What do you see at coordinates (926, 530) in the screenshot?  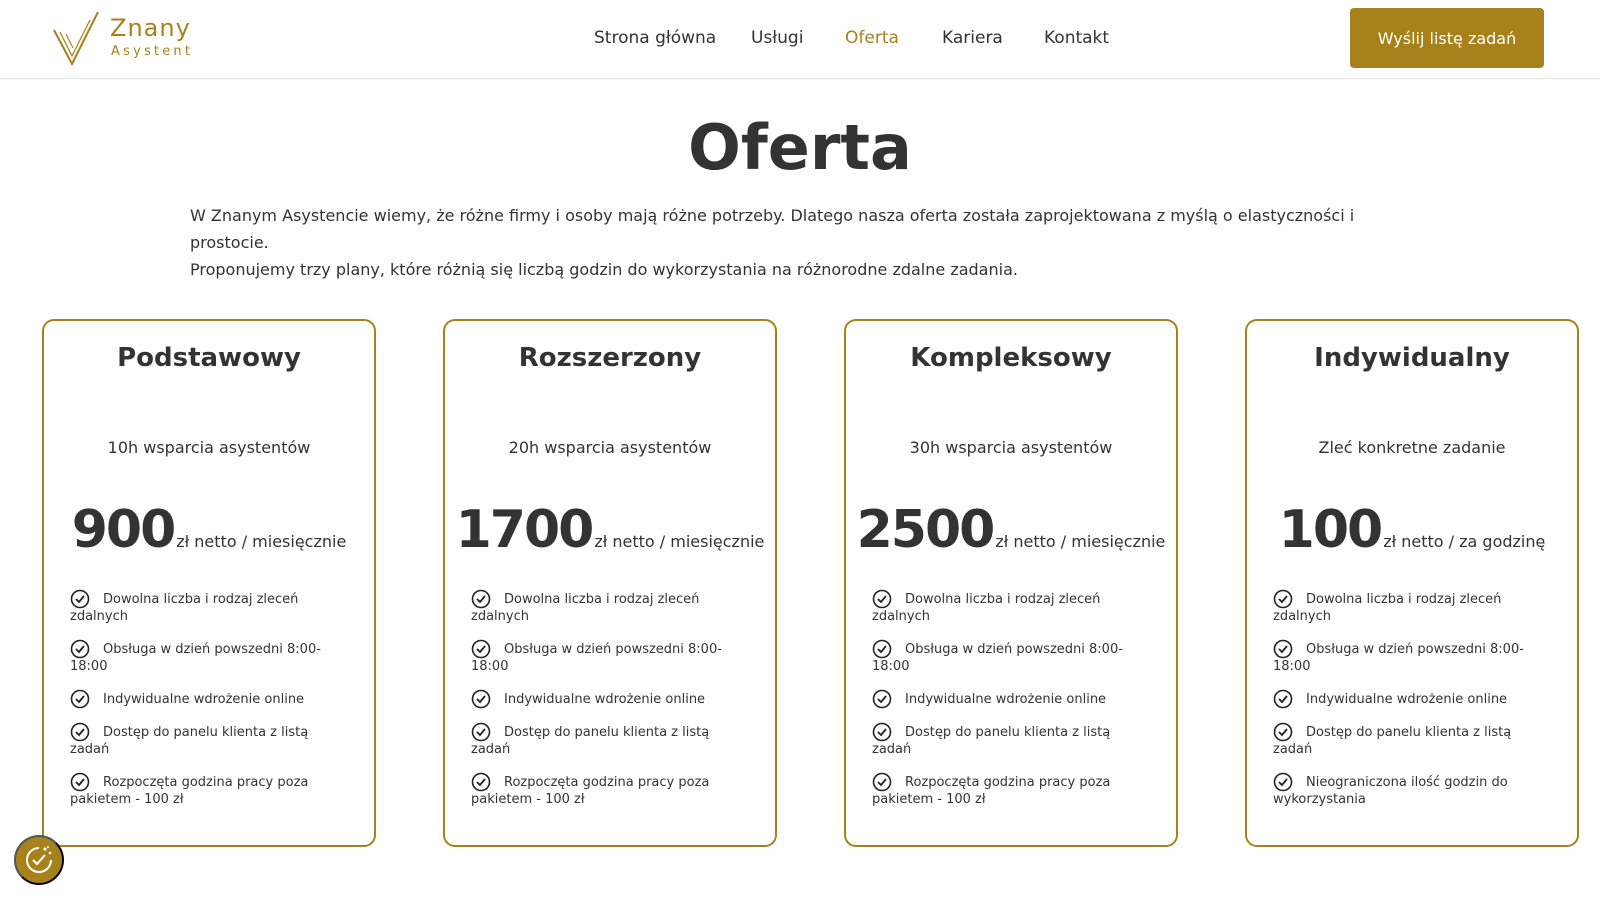 I see `plan-price: 2500` at bounding box center [926, 530].